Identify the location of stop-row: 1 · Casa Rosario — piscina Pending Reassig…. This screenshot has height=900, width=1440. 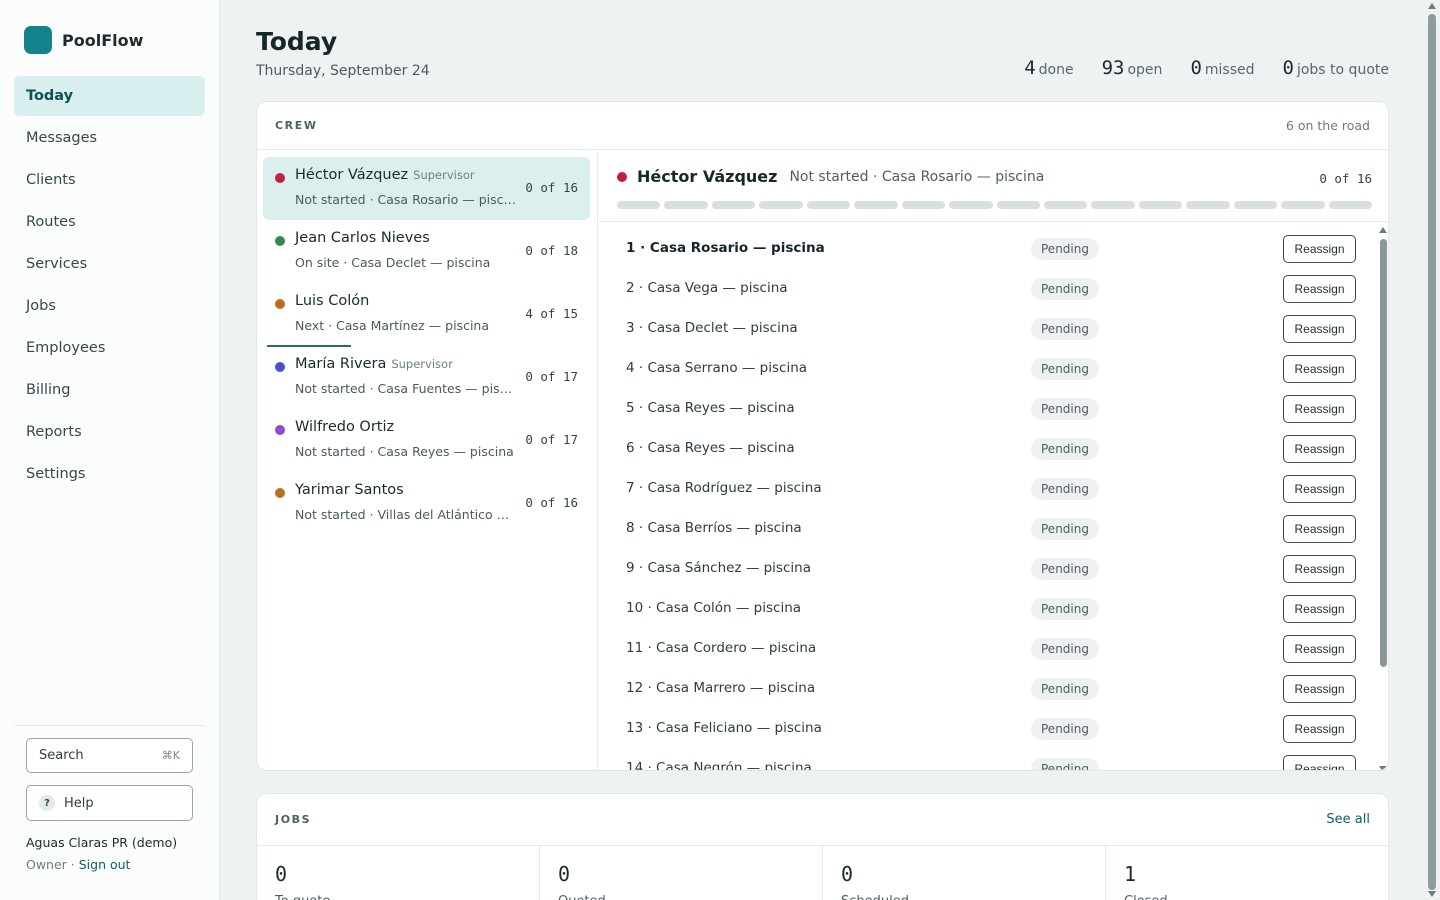
(989, 249).